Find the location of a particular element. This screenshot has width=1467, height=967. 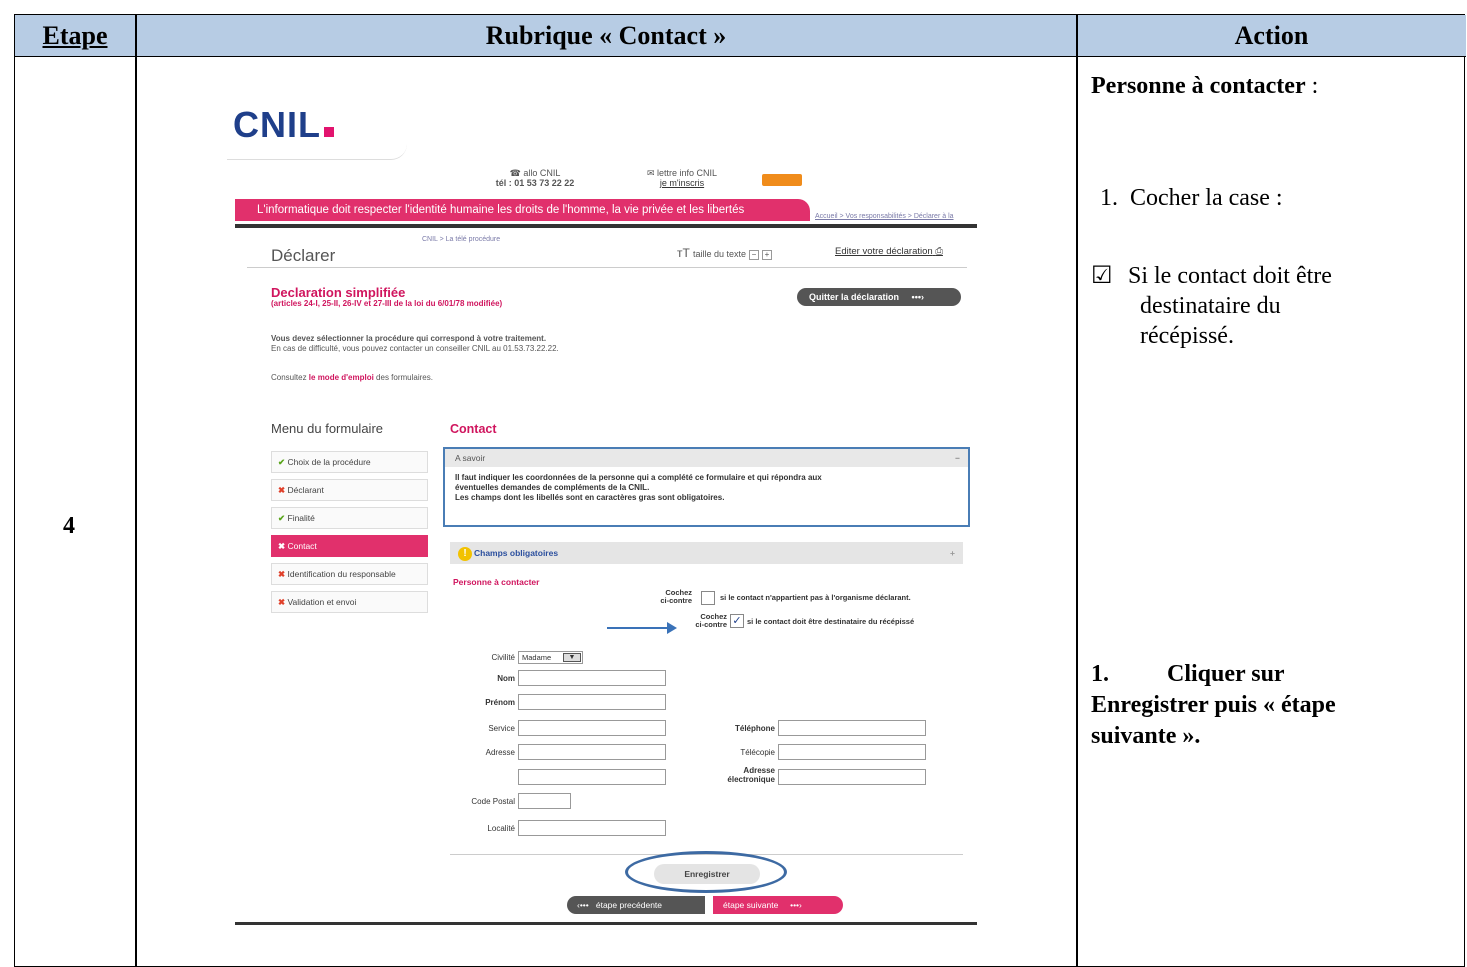

quit-declaration-button: Quitter la déclaration •••› is located at coordinates (879, 297).